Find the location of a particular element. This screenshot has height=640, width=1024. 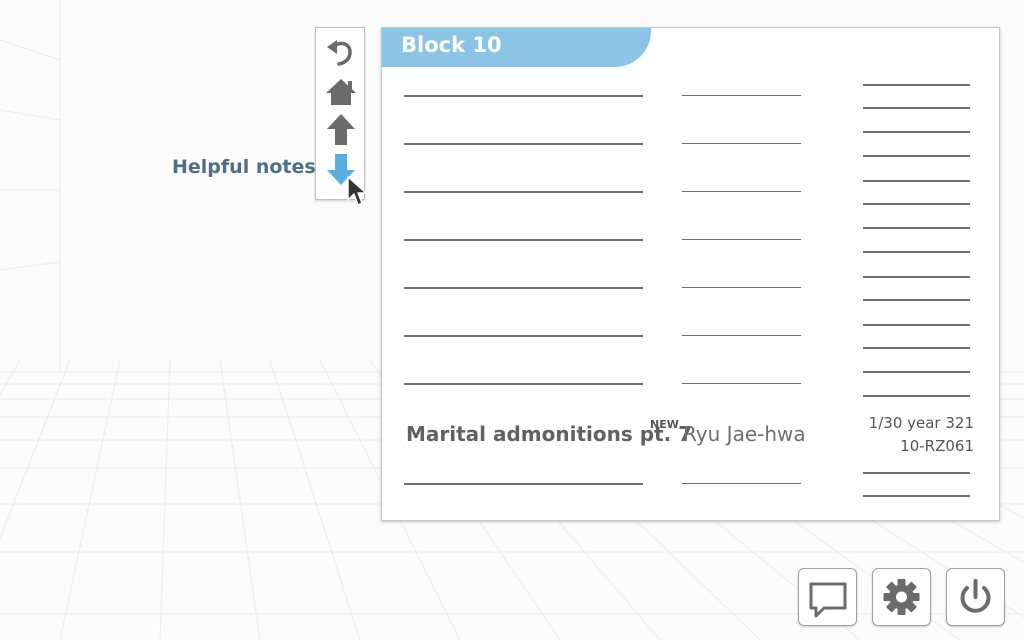

mouse-cursor-icon is located at coordinates (357, 191).